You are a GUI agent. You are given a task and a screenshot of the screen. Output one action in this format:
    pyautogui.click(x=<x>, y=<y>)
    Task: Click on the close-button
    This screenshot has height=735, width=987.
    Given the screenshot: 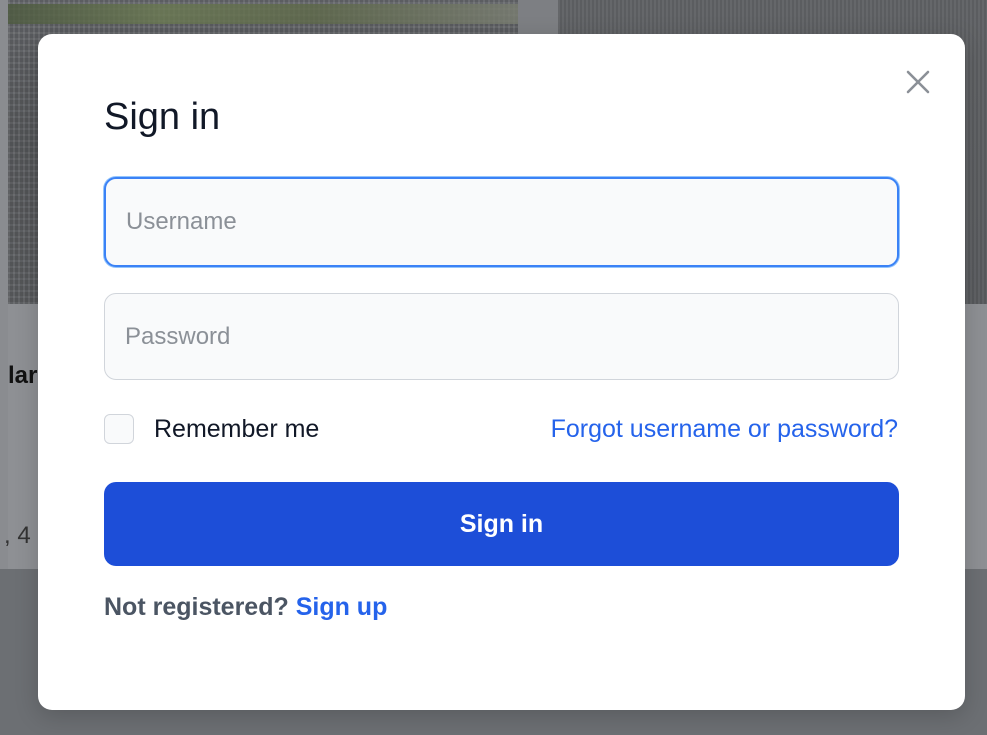 What is the action you would take?
    pyautogui.click(x=918, y=82)
    